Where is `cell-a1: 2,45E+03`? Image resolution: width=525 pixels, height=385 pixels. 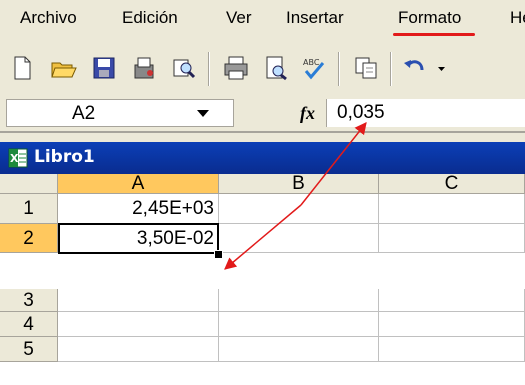
cell-a1: 2,45E+03 is located at coordinates (138, 209).